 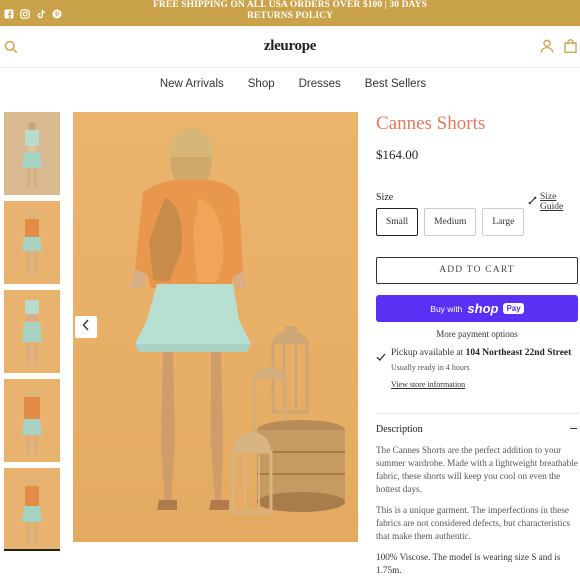 What do you see at coordinates (428, 384) in the screenshot?
I see `view-store-info-link: View store information` at bounding box center [428, 384].